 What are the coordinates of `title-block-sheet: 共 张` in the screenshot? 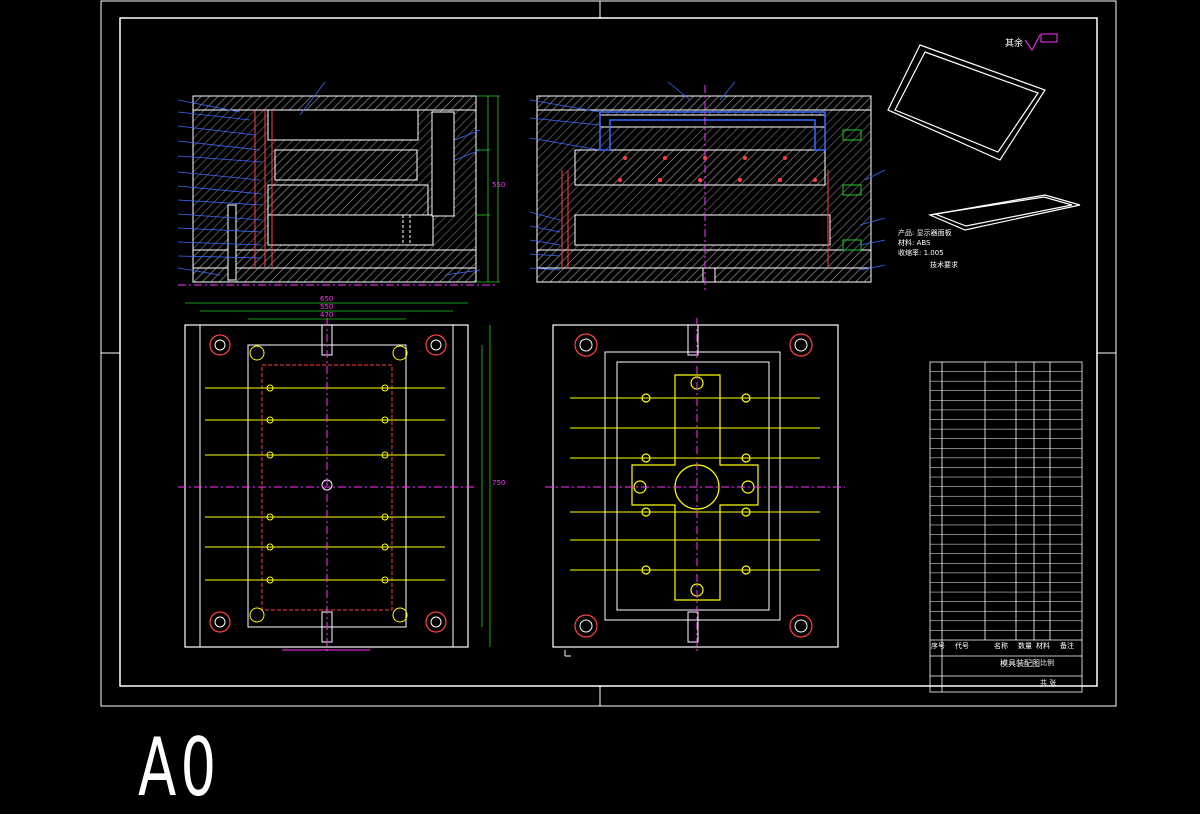 It's located at (1048, 683).